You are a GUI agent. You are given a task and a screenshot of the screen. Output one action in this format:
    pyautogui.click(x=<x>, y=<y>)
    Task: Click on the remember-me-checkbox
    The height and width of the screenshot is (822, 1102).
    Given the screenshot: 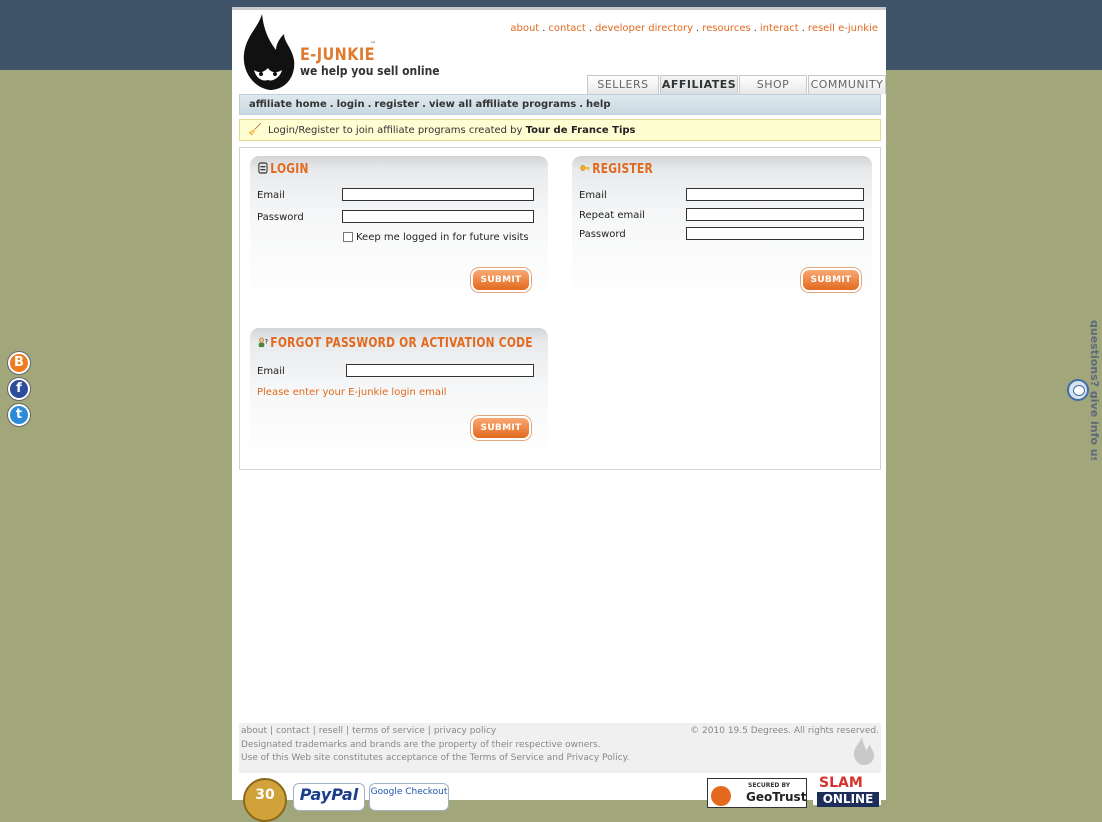 What is the action you would take?
    pyautogui.click(x=348, y=237)
    